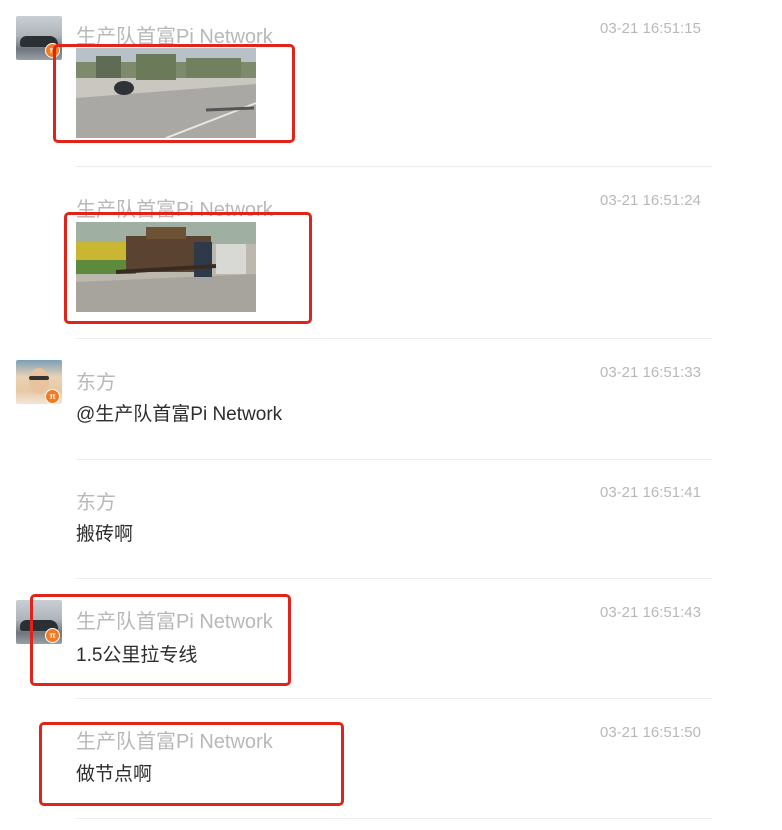 This screenshot has width=782, height=830. I want to click on message-text: @生产队首富Pi Network, so click(179, 414).